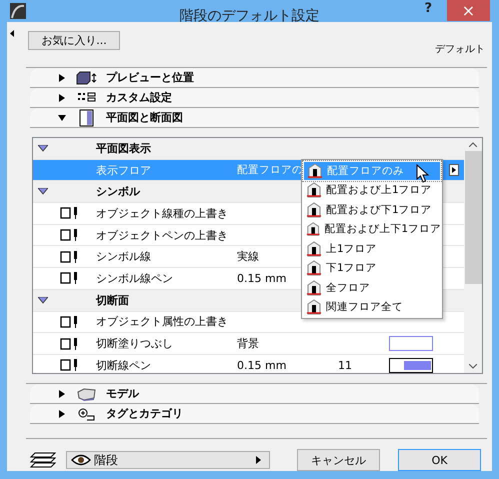 This screenshot has height=479, width=499. What do you see at coordinates (87, 77) in the screenshot?
I see `cube-icon` at bounding box center [87, 77].